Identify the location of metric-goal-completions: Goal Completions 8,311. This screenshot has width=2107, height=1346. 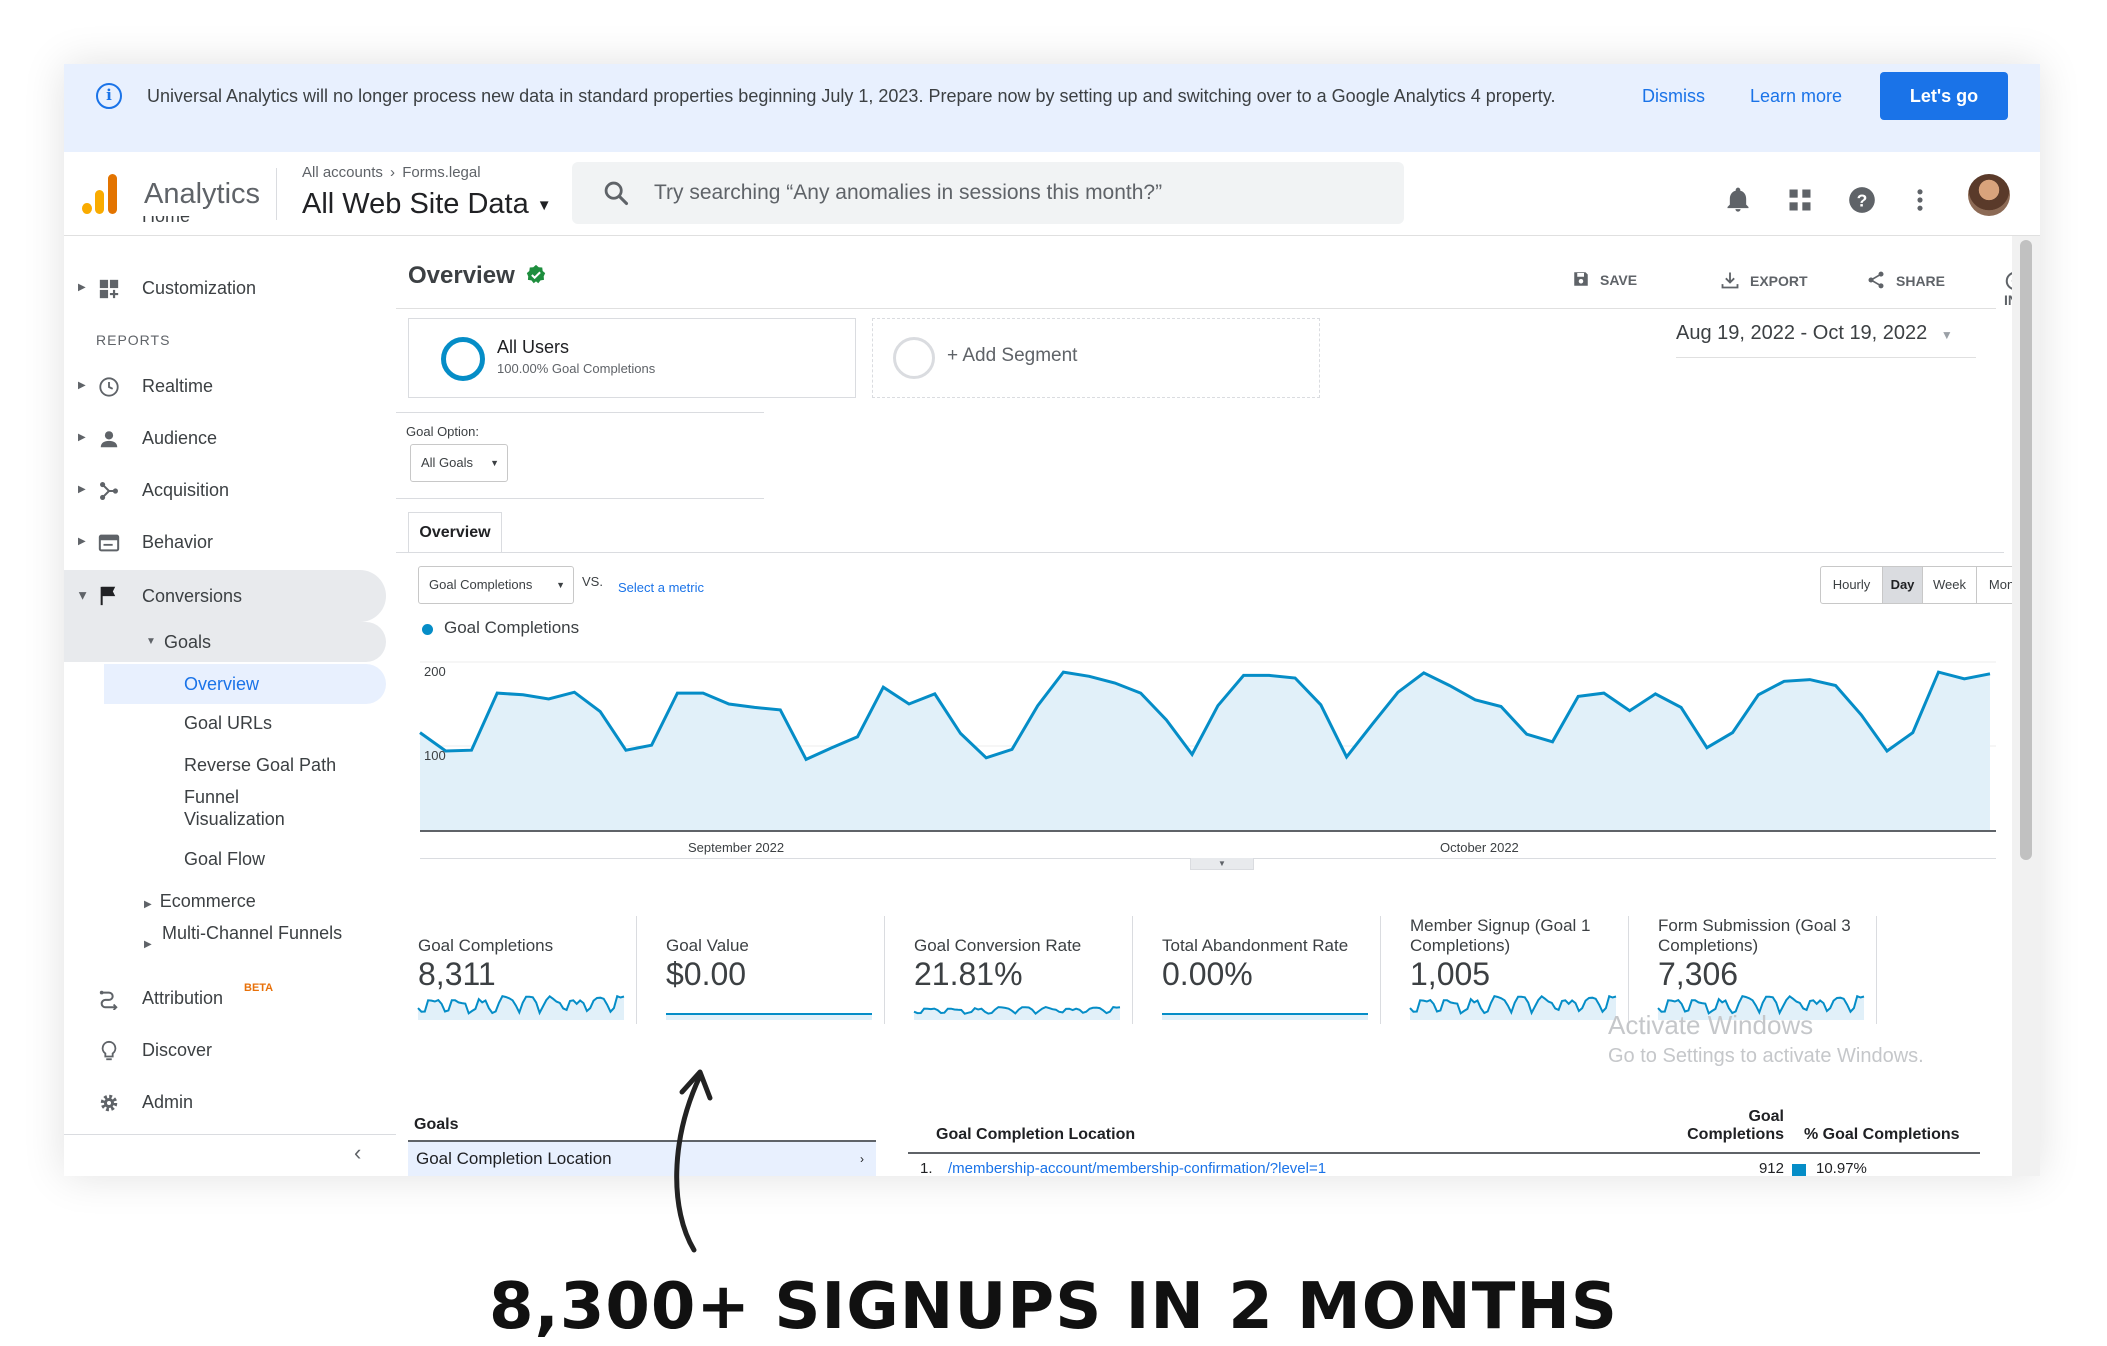
(485, 964).